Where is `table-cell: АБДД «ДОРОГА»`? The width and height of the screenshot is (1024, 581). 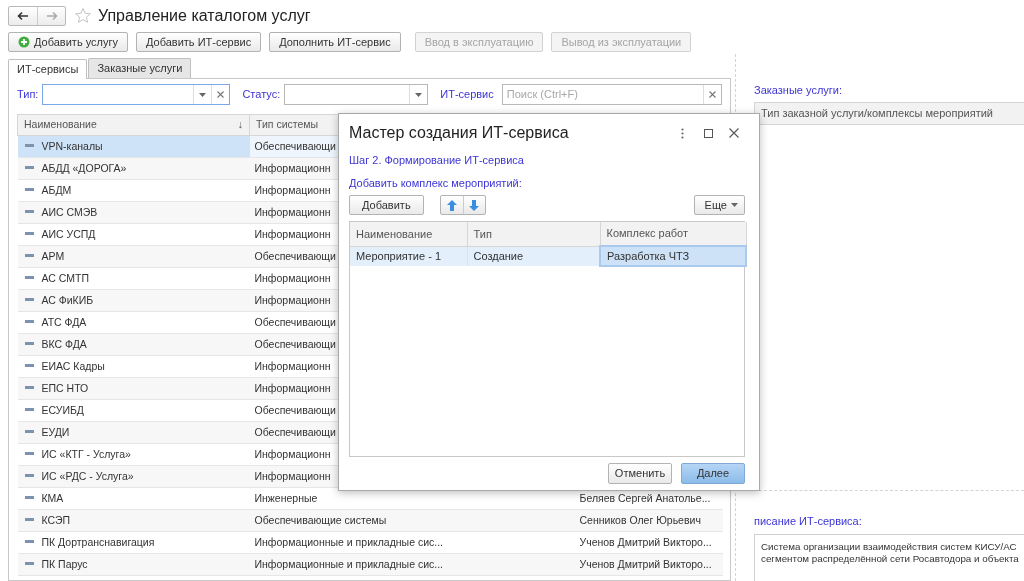 table-cell: АБДД «ДОРОГА» is located at coordinates (133, 168).